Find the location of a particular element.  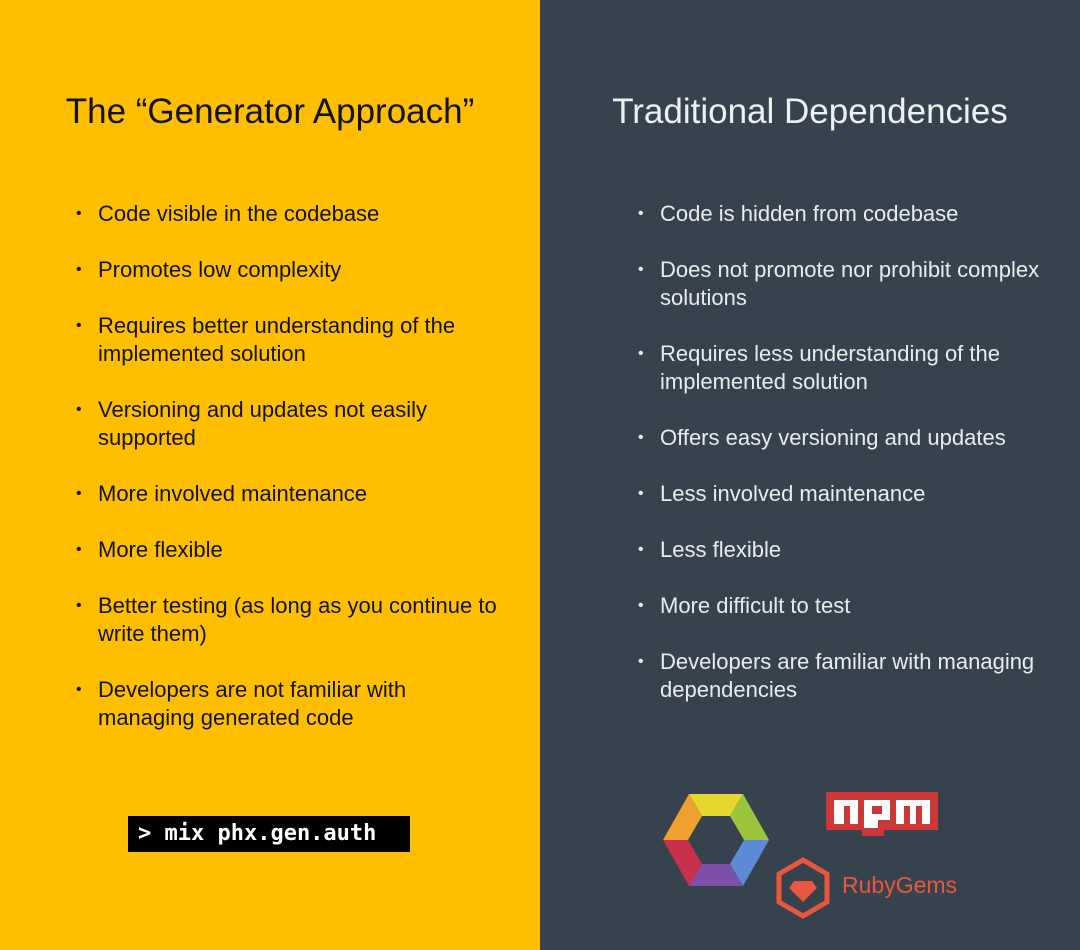

hexagon-package-icon is located at coordinates (716, 840).